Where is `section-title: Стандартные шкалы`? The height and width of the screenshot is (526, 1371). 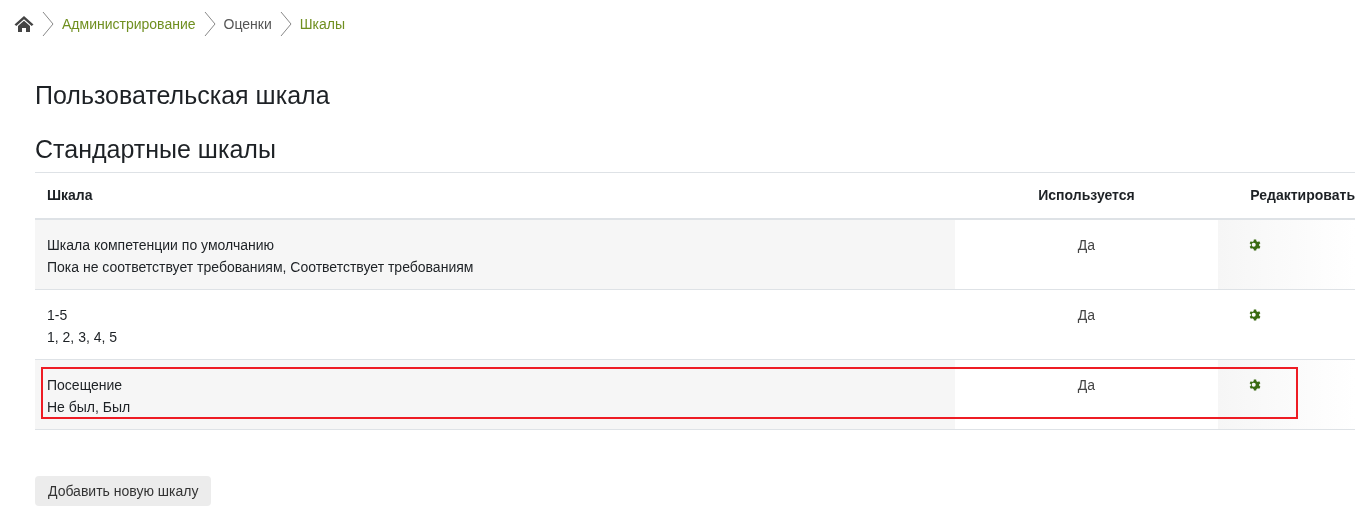 section-title: Стандартные шкалы is located at coordinates (156, 149).